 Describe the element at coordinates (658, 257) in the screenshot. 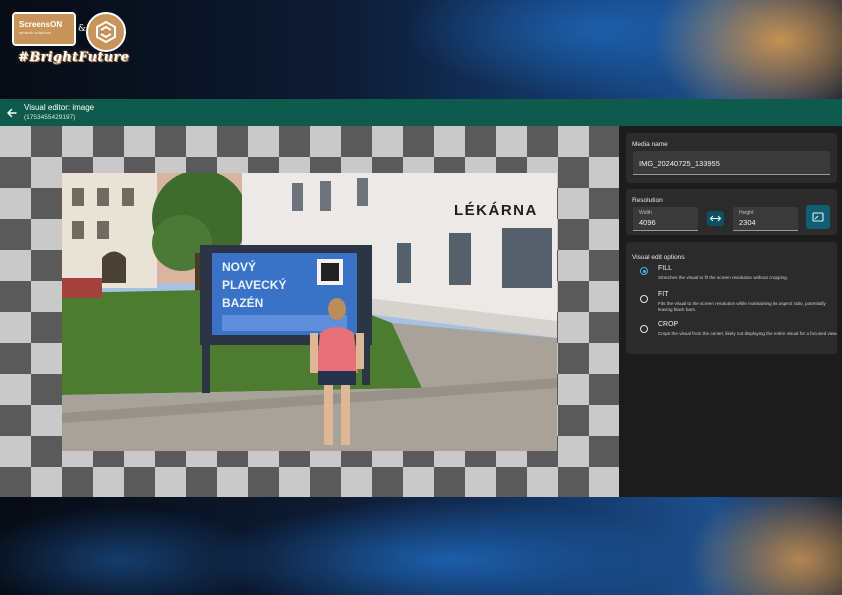

I see `visual-edit-title: Visual edit options` at that location.